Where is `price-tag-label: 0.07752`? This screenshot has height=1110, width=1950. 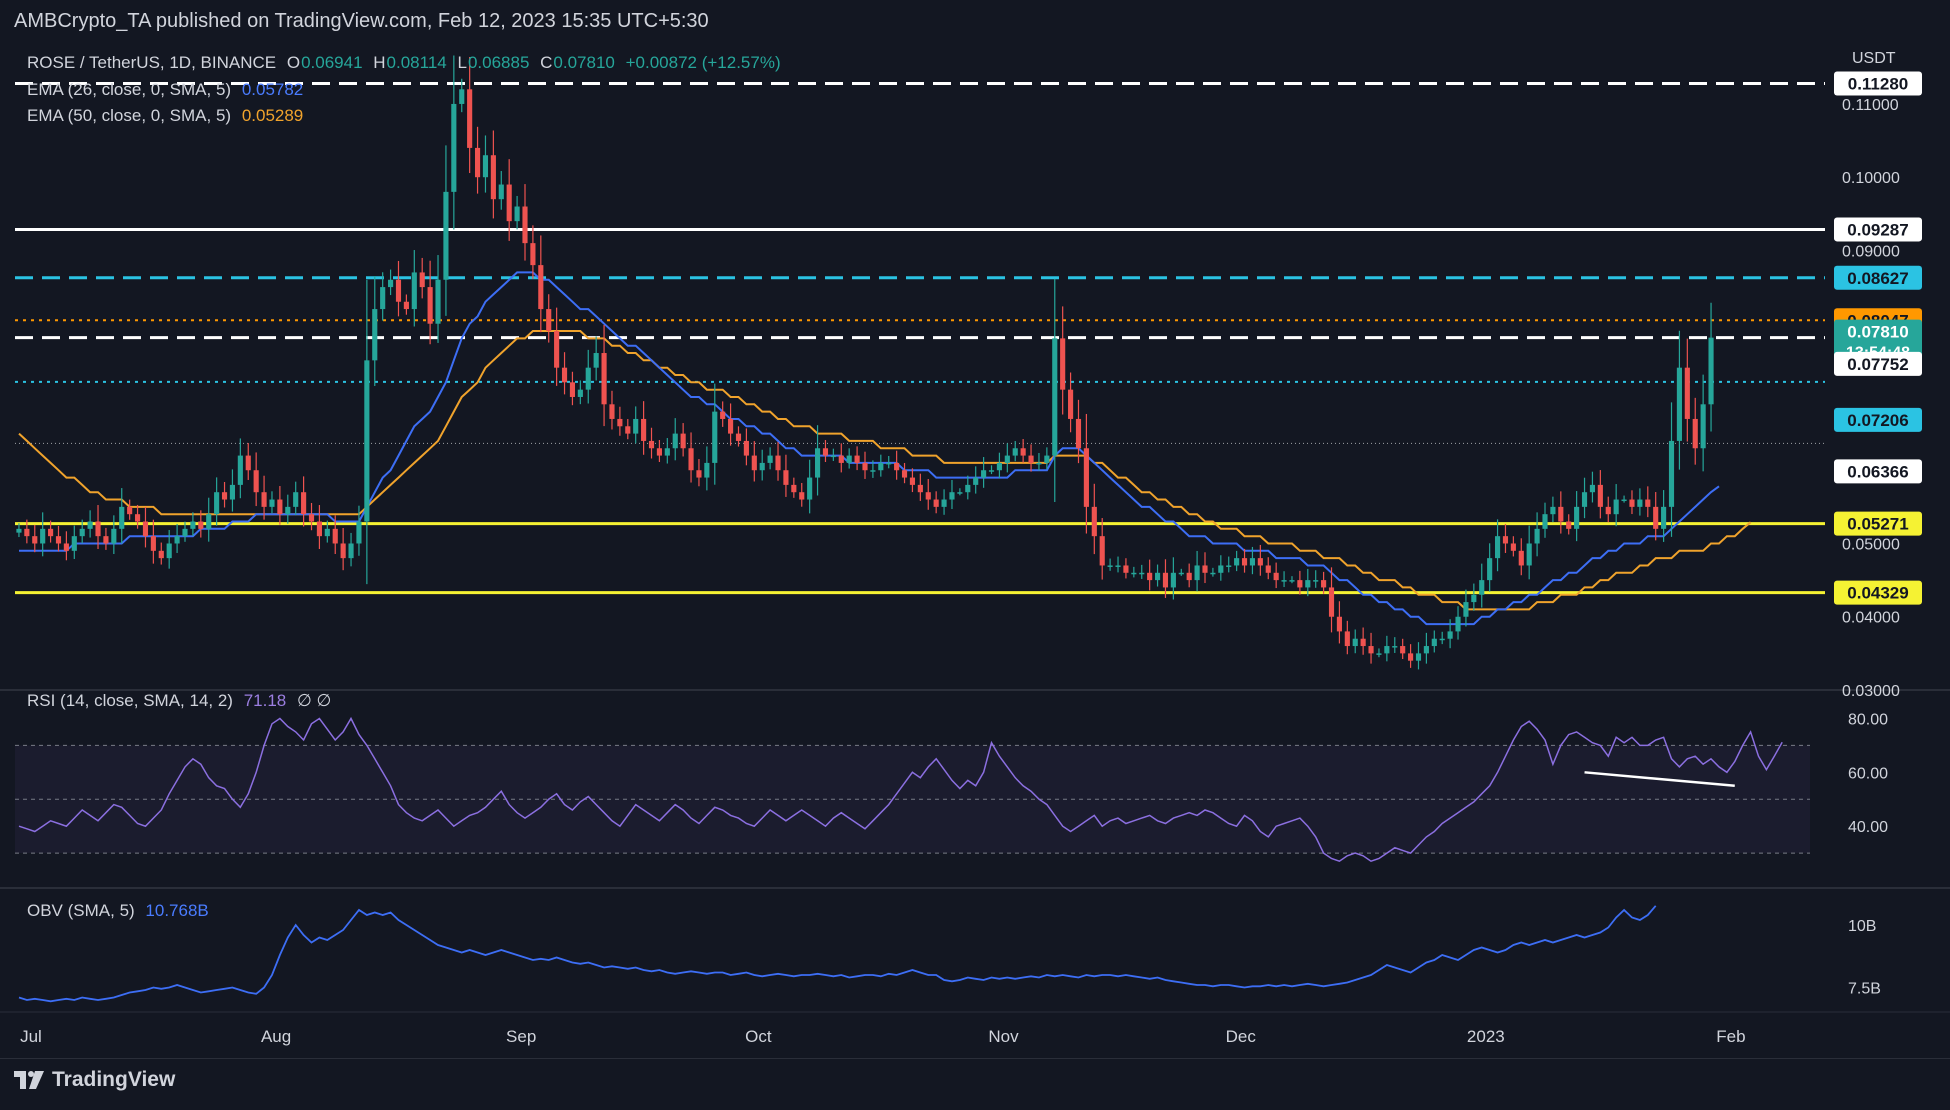
price-tag-label: 0.07752 is located at coordinates (1877, 364).